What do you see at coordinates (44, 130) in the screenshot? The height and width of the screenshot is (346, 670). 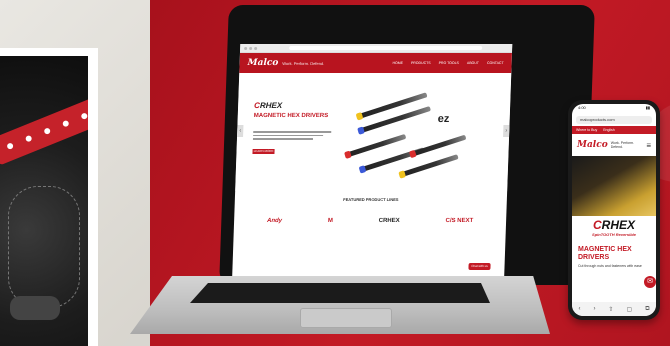 I see `red-strap` at bounding box center [44, 130].